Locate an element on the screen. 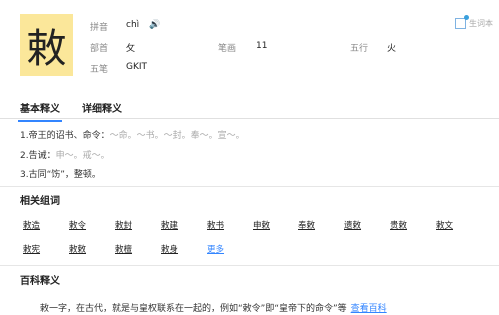 Image resolution: width=499 pixels, height=315 pixels. pinyin-value: chì is located at coordinates (133, 25).